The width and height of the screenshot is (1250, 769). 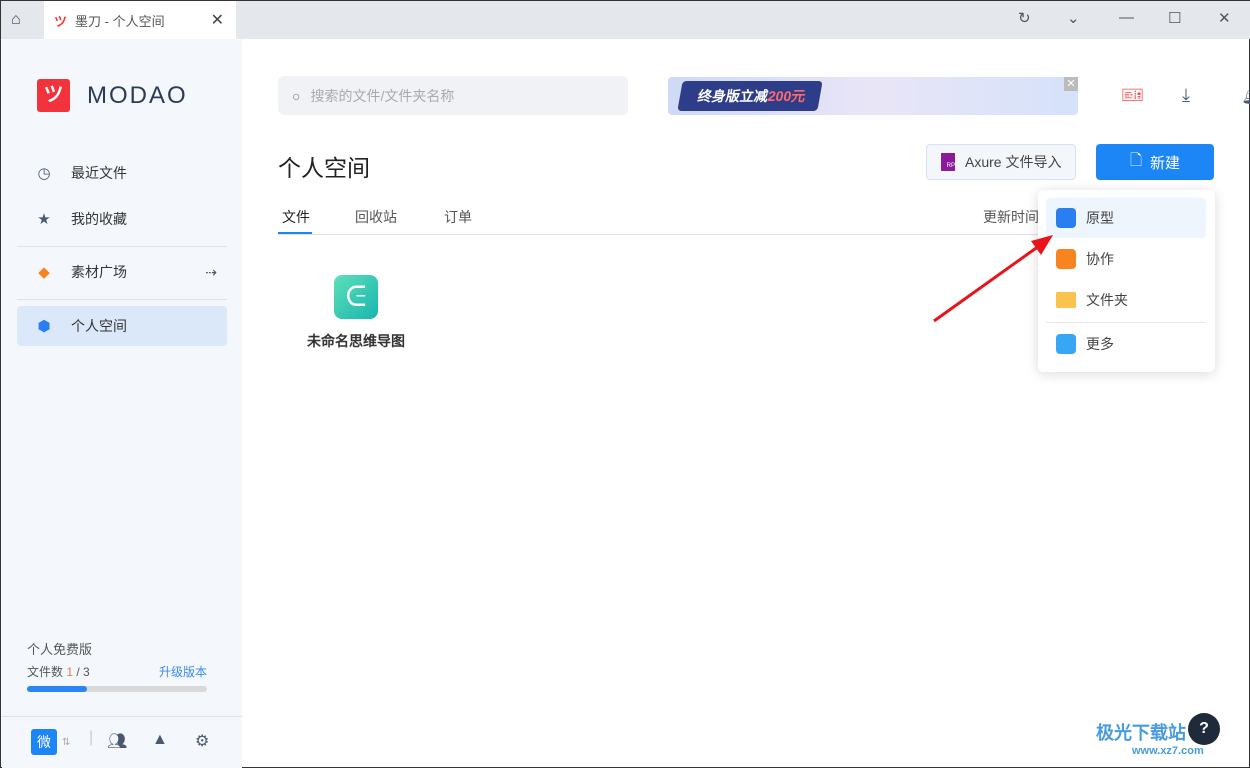 What do you see at coordinates (873, 96) in the screenshot?
I see `promo-banner: 终身版立减200元 ✕` at bounding box center [873, 96].